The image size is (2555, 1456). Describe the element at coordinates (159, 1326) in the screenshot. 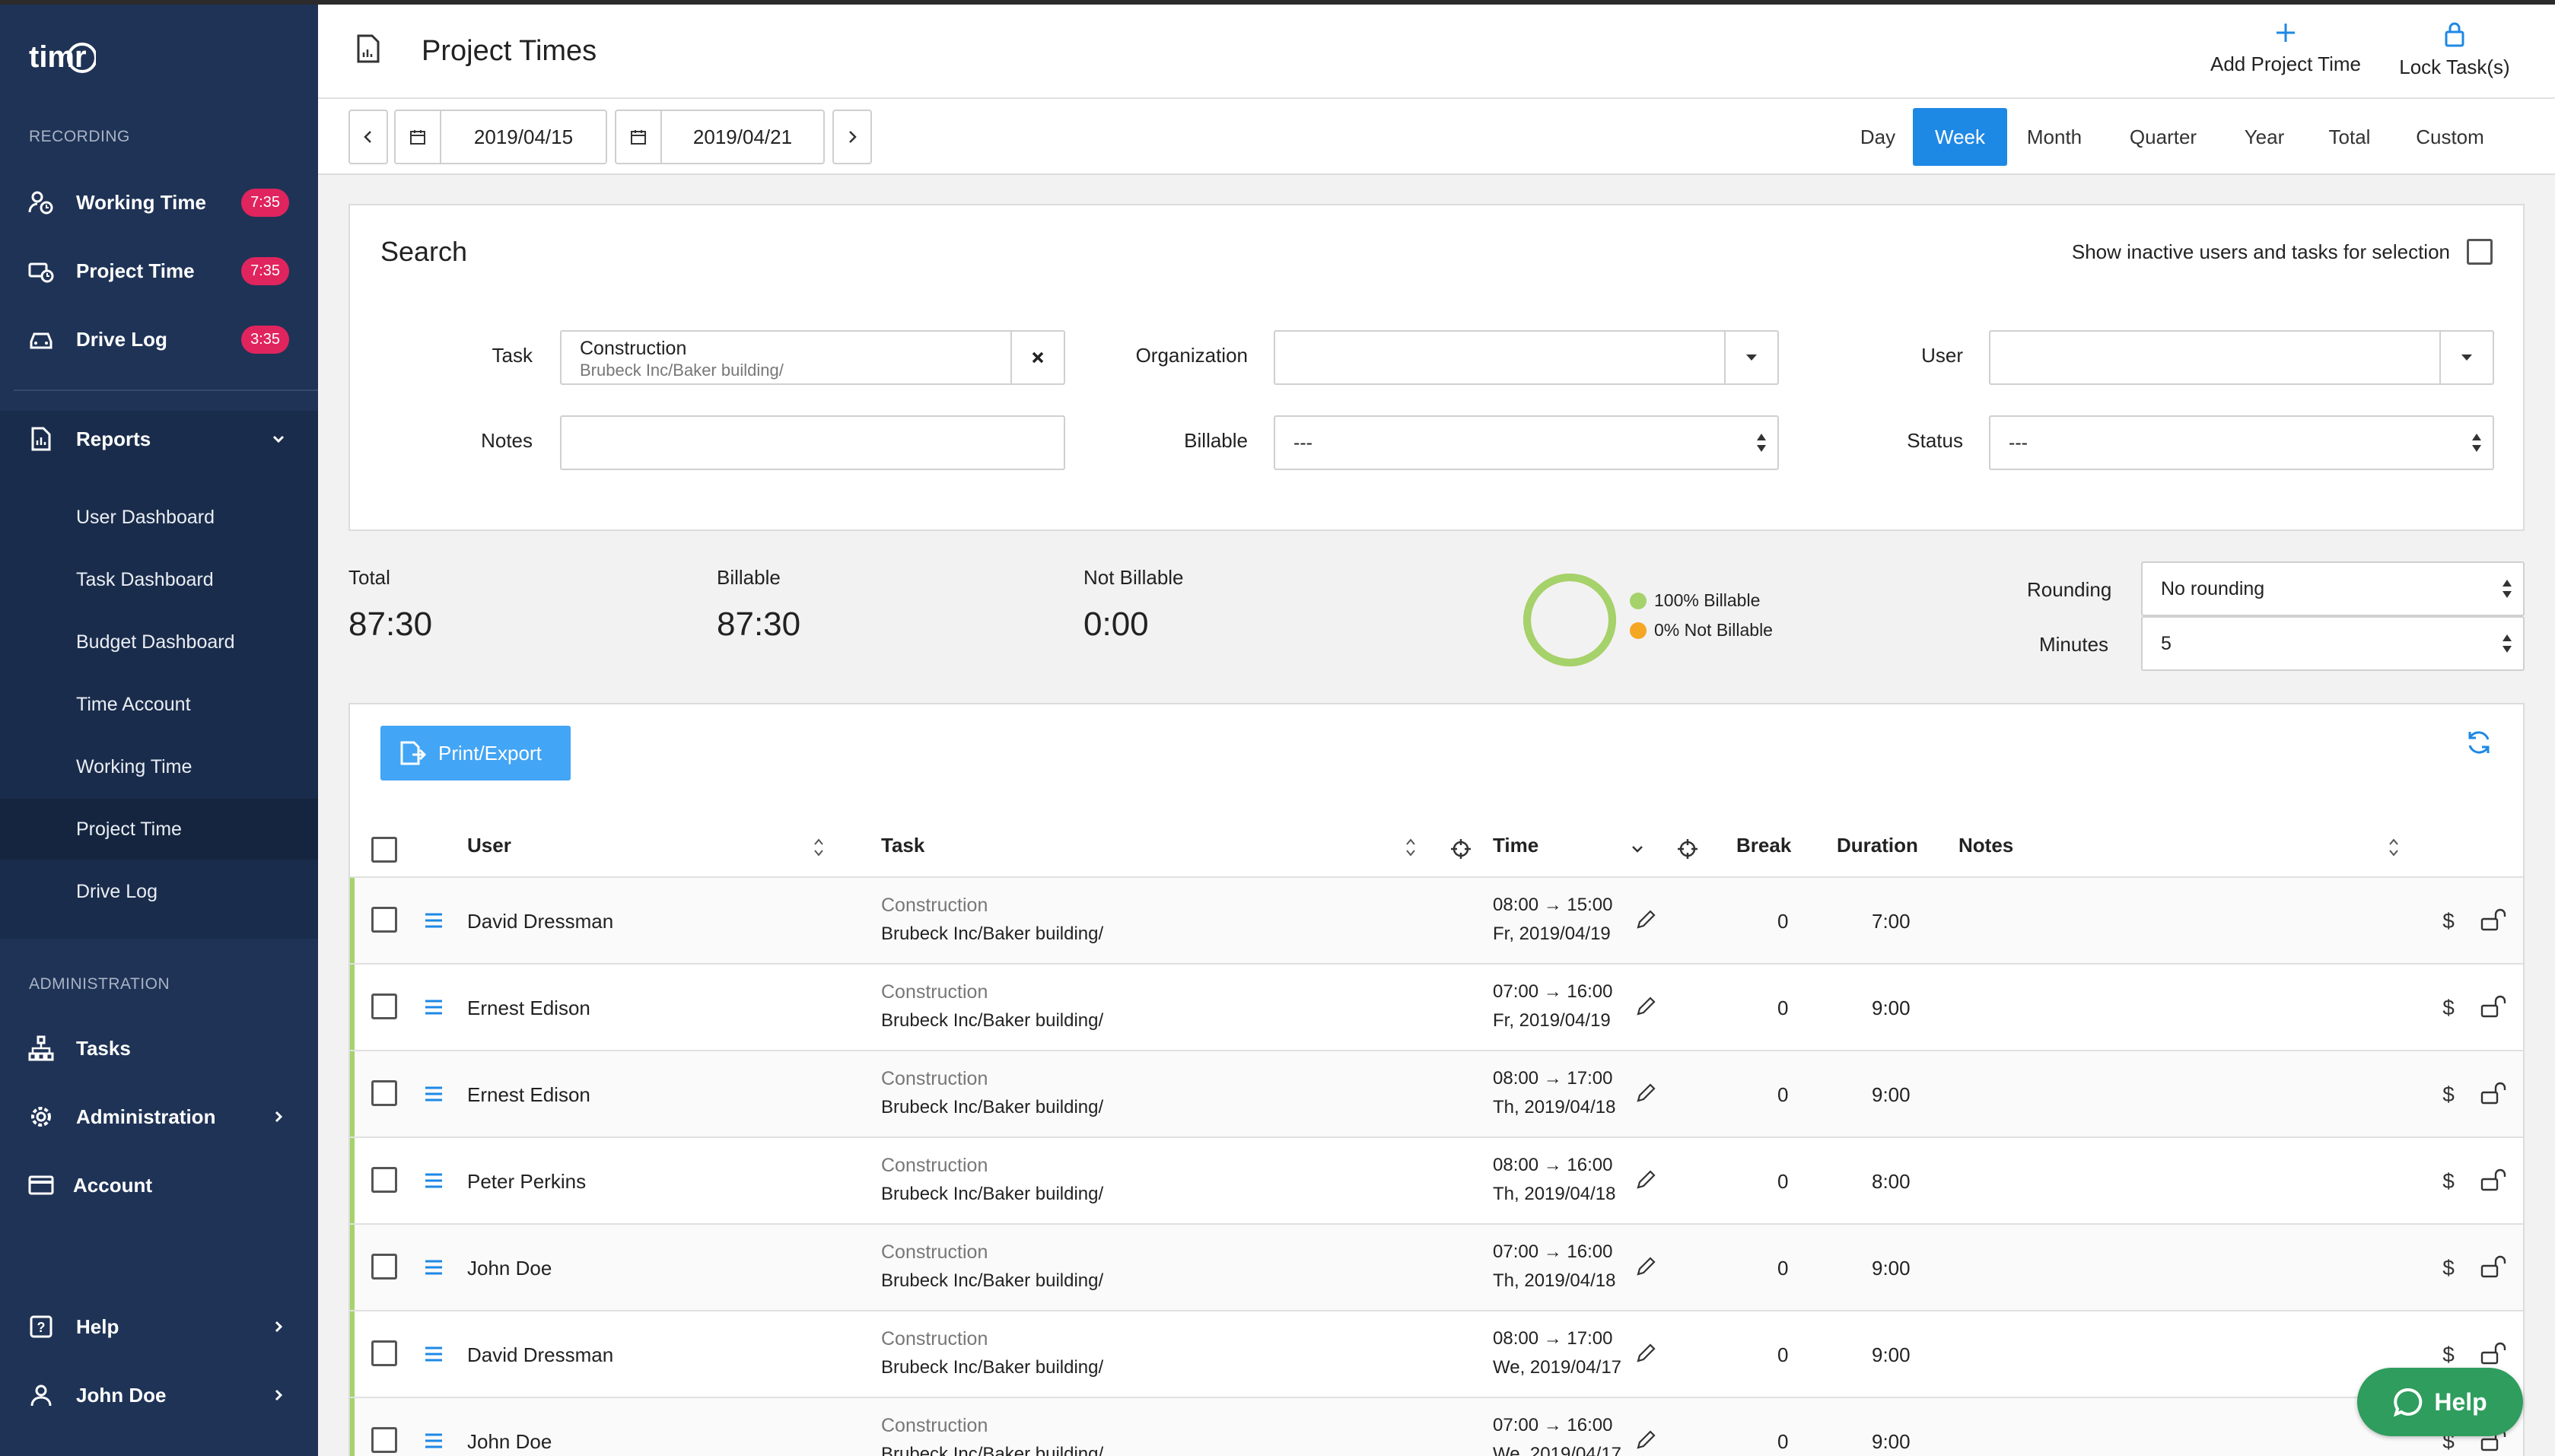

I see `sidebar-item-help: ? Help` at that location.